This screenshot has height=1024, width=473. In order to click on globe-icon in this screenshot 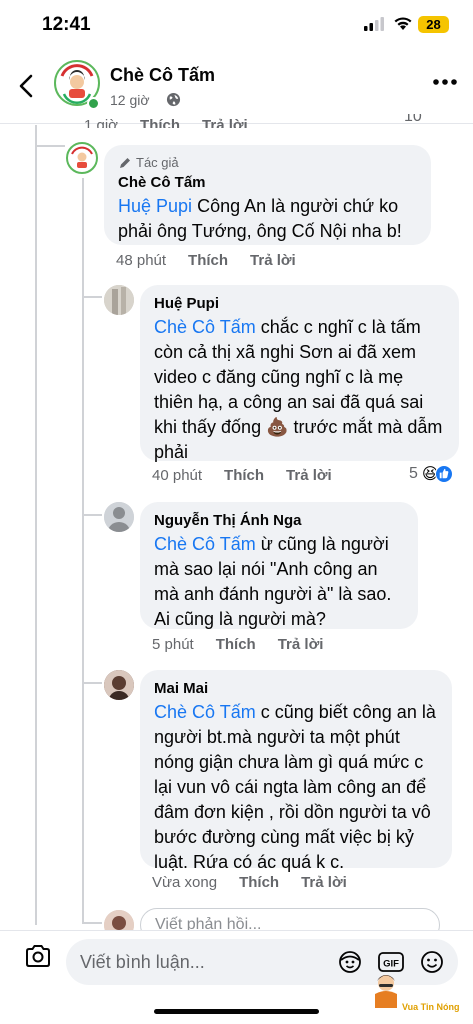, I will do `click(173, 99)`.